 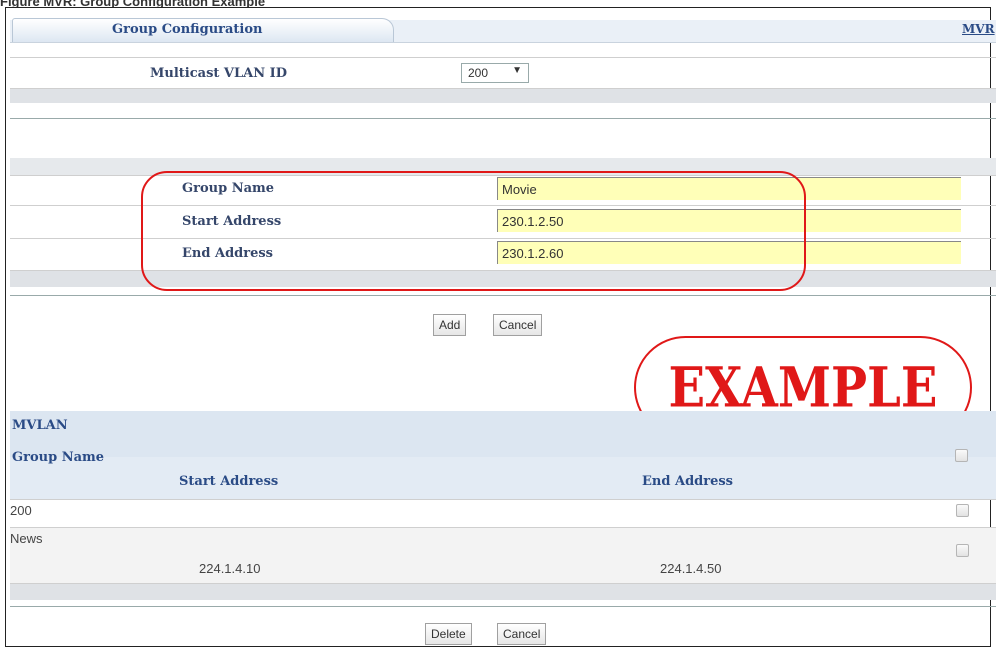 I want to click on add-button: Add, so click(x=450, y=325).